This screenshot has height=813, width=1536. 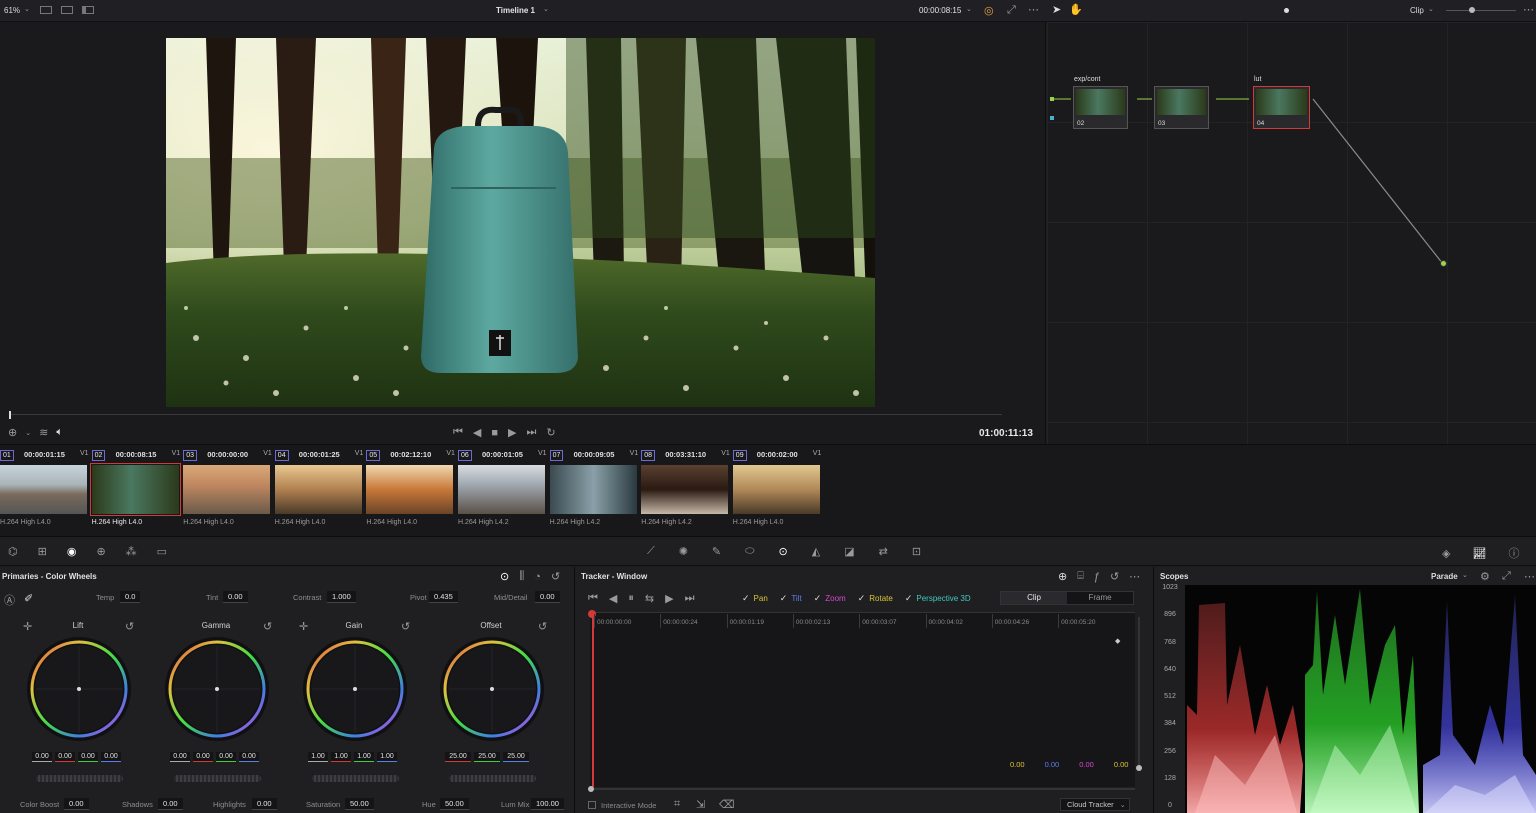 I want to click on hdr-wheels-icon: ⊕, so click(x=100, y=551).